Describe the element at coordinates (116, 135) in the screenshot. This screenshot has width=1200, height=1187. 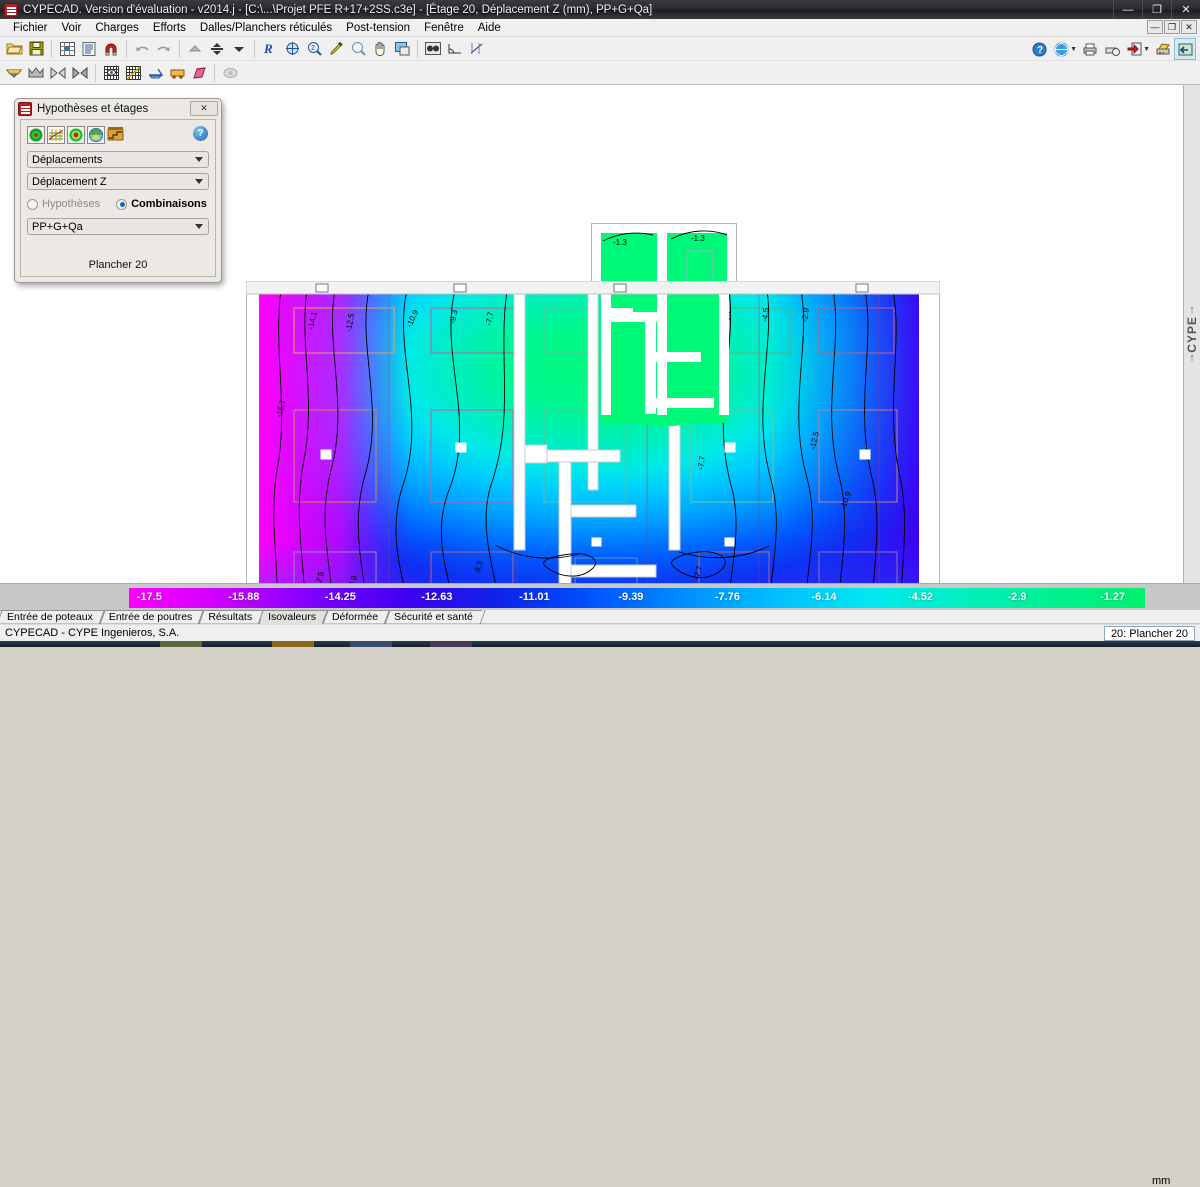
I see `stairs-icon` at that location.